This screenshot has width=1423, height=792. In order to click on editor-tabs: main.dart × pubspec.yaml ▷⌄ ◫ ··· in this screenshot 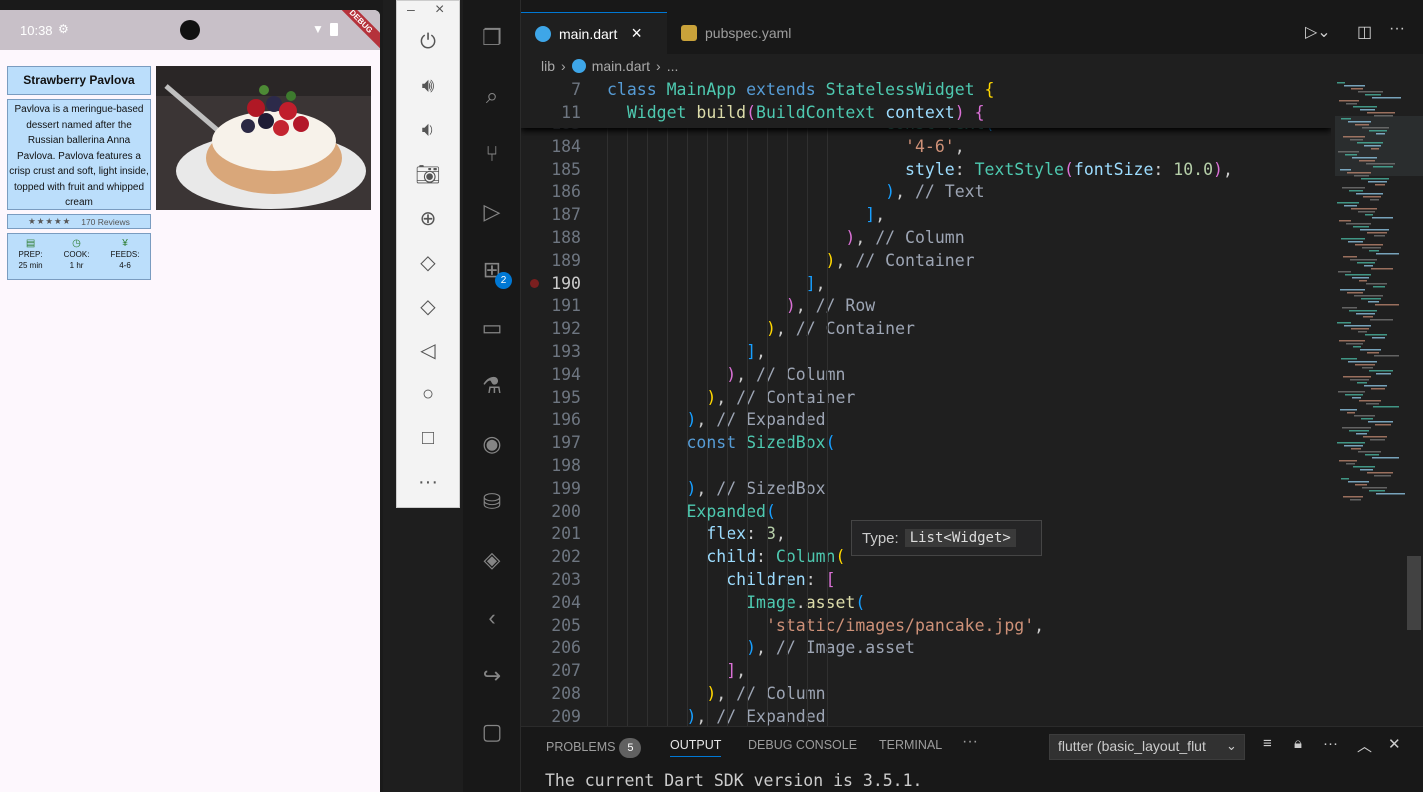, I will do `click(972, 33)`.